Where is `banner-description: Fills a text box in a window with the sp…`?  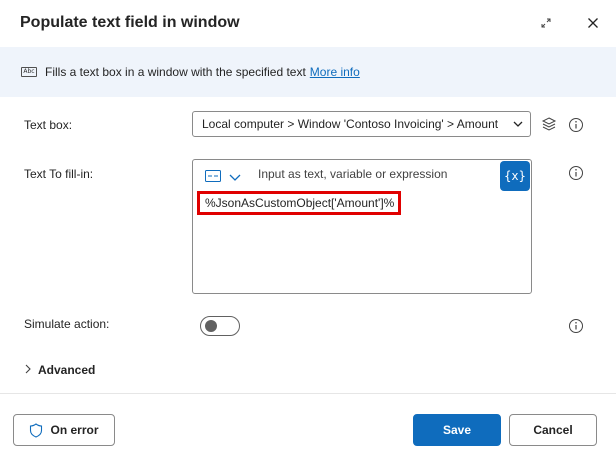
banner-description: Fills a text box in a window with the sp… is located at coordinates (175, 72).